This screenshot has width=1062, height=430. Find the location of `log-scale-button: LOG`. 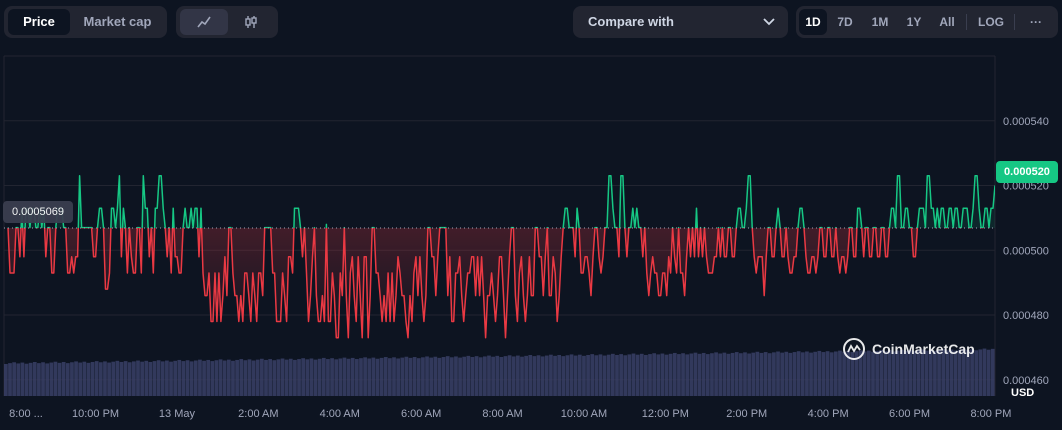

log-scale-button: LOG is located at coordinates (991, 22).